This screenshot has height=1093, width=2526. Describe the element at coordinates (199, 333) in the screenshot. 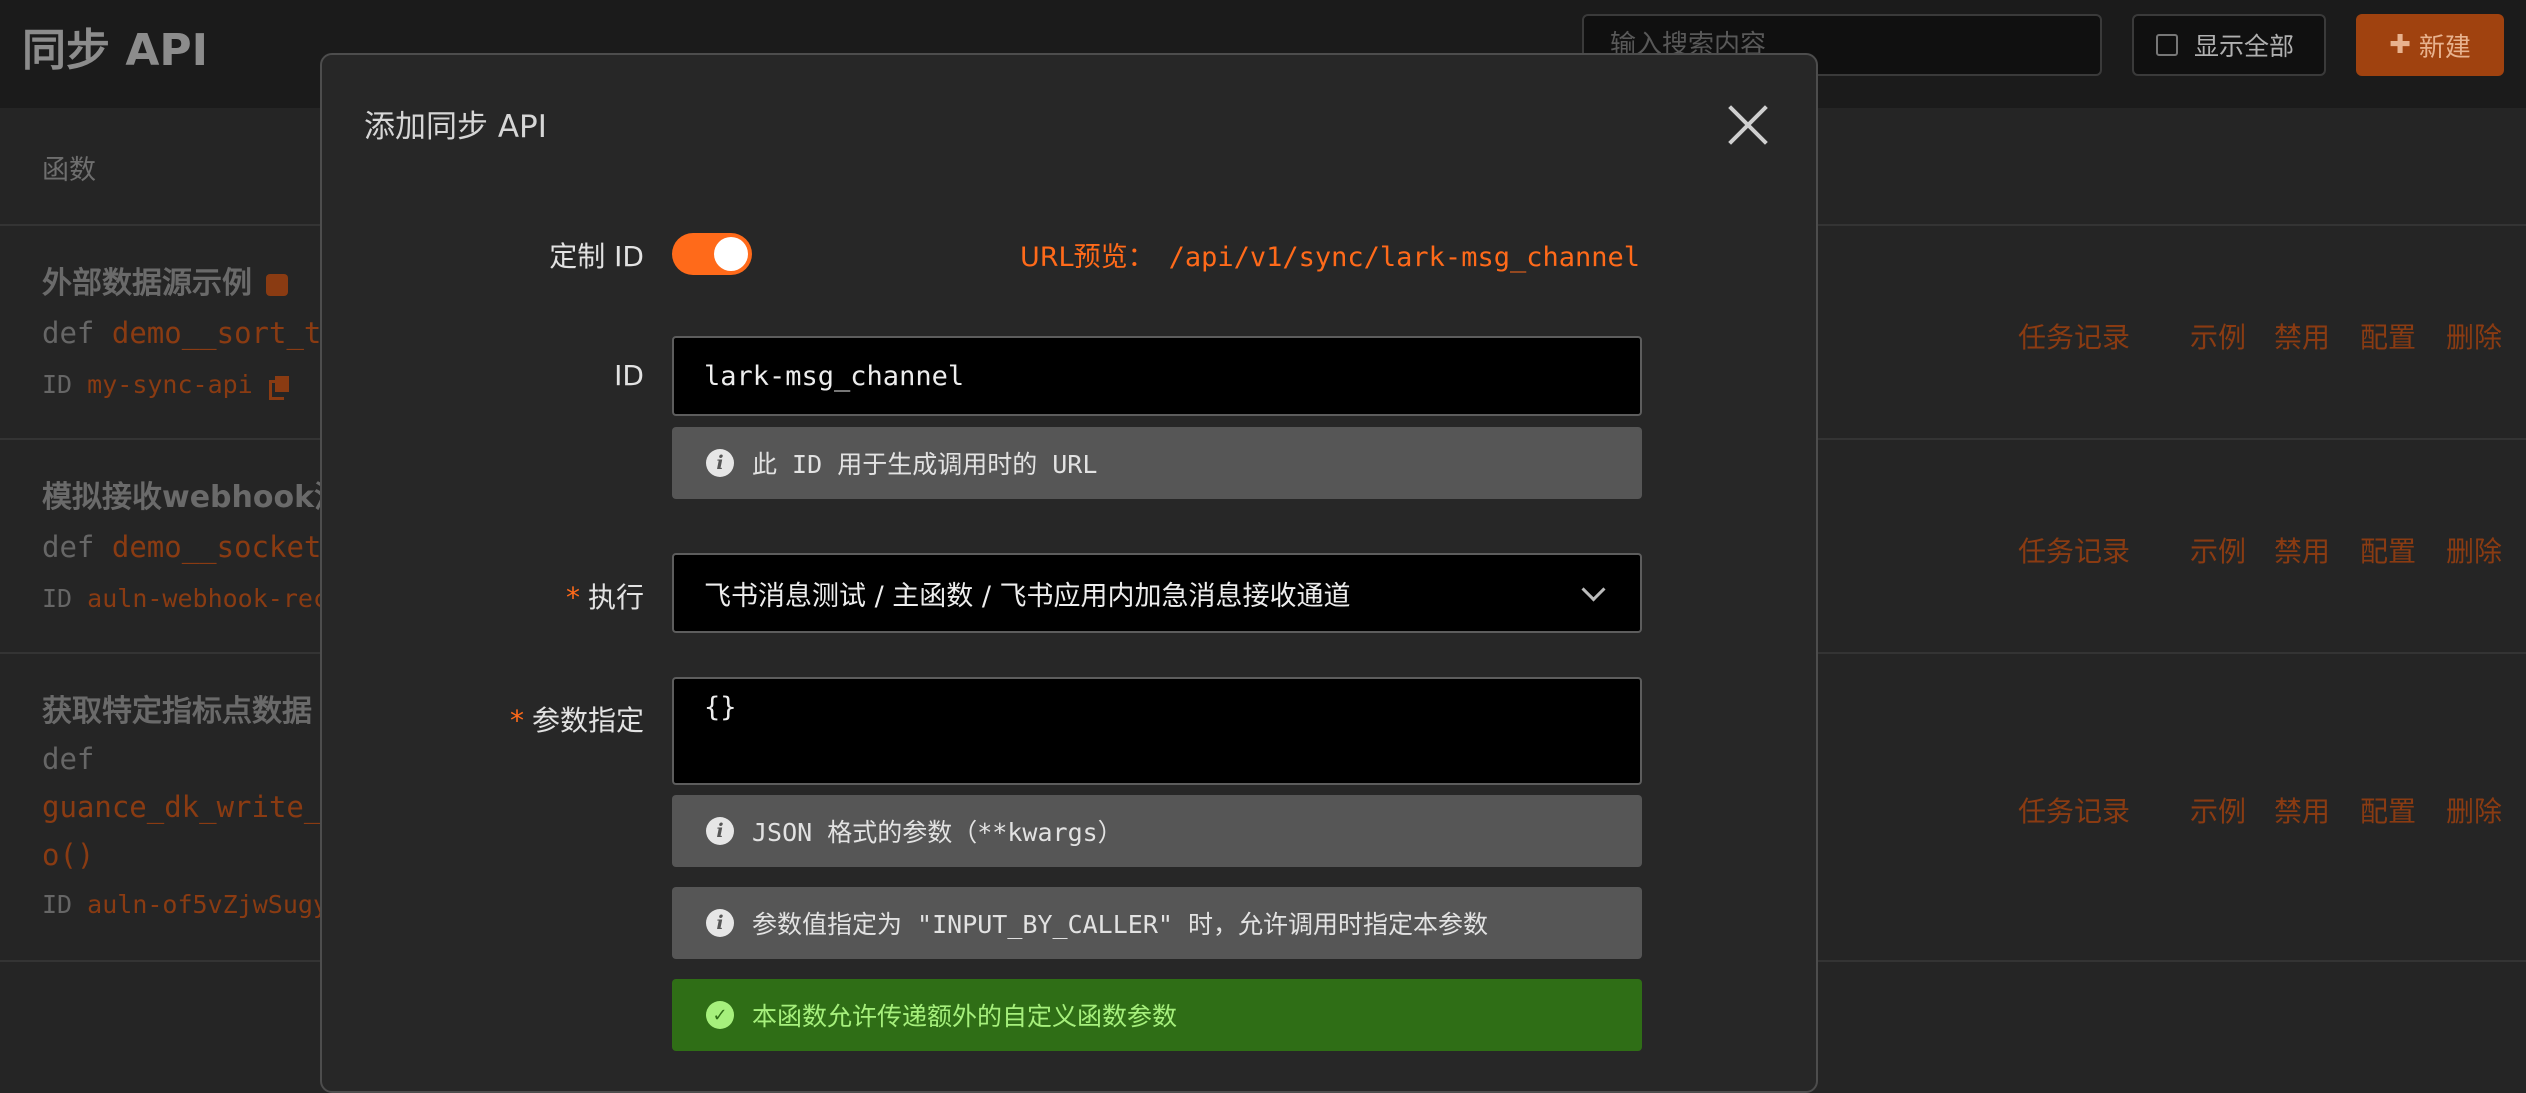

I see `row-def: def demo__sort_tre` at that location.